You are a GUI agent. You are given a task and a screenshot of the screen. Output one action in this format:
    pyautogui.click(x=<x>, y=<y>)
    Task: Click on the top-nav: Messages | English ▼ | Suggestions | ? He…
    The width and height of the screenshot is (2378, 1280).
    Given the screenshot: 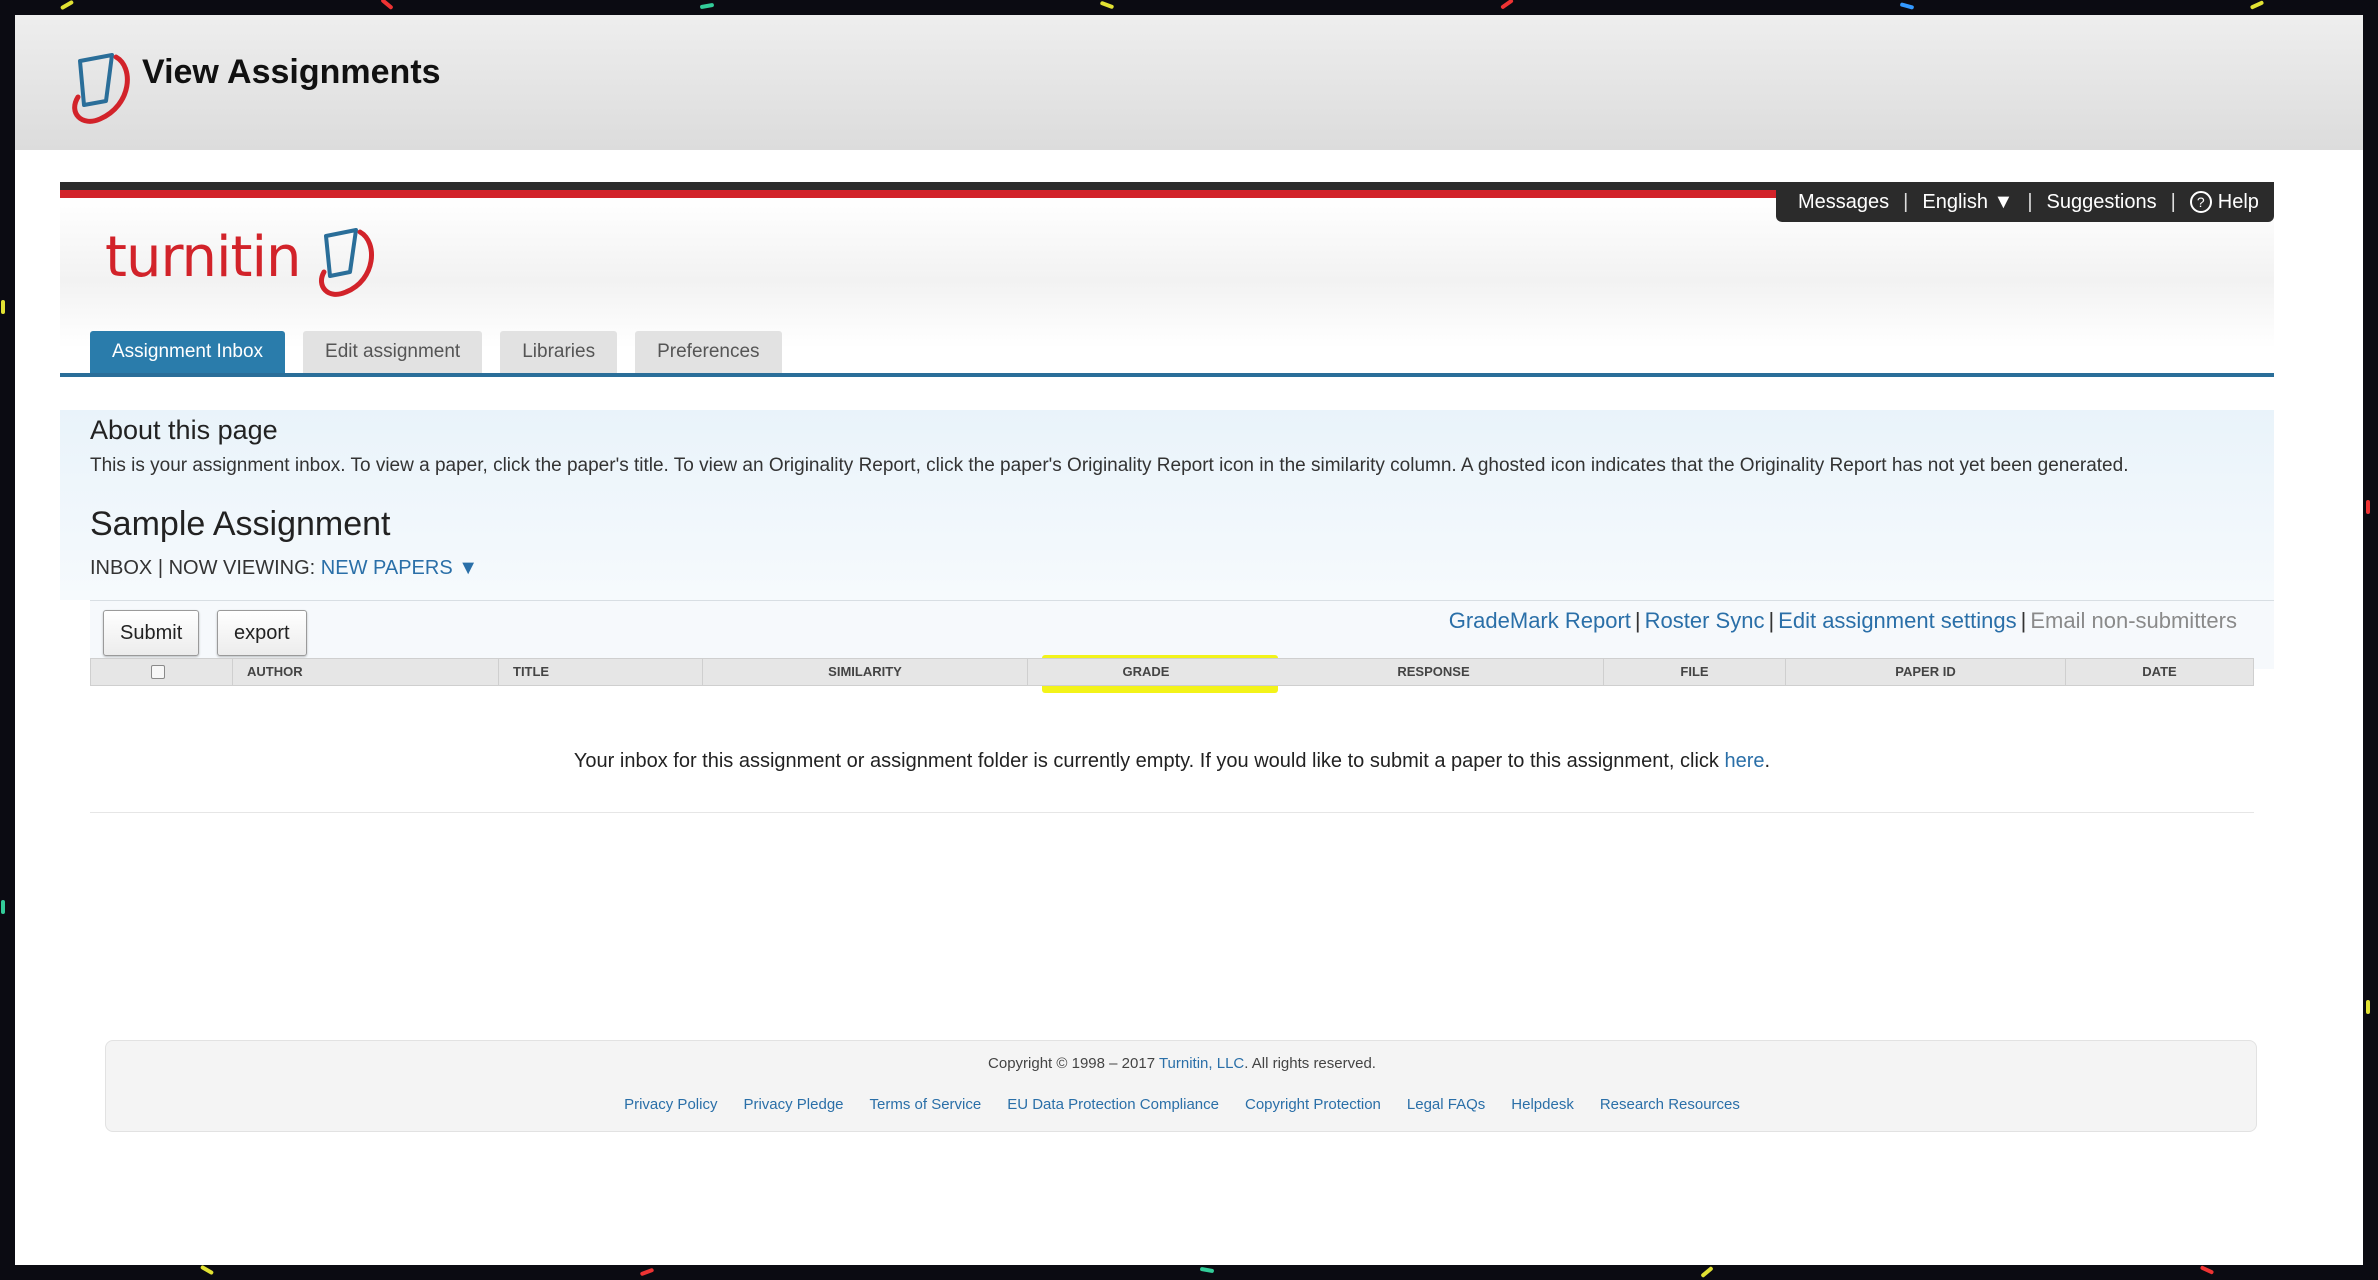 What is the action you would take?
    pyautogui.click(x=2025, y=202)
    